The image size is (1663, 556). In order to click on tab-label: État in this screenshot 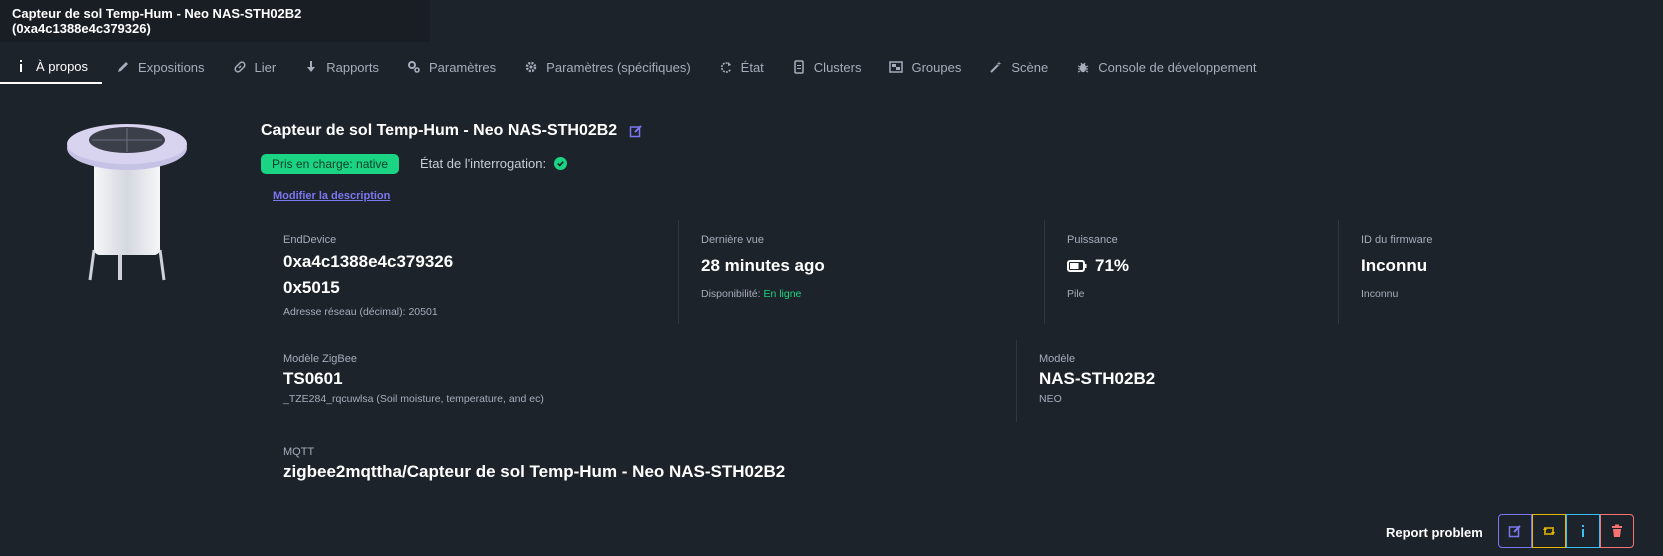, I will do `click(752, 67)`.